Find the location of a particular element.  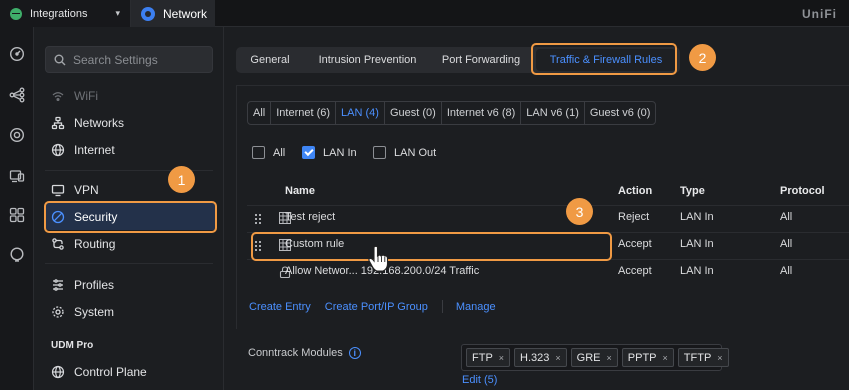

table-row: Test reject Reject LAN In All is located at coordinates (548, 218).